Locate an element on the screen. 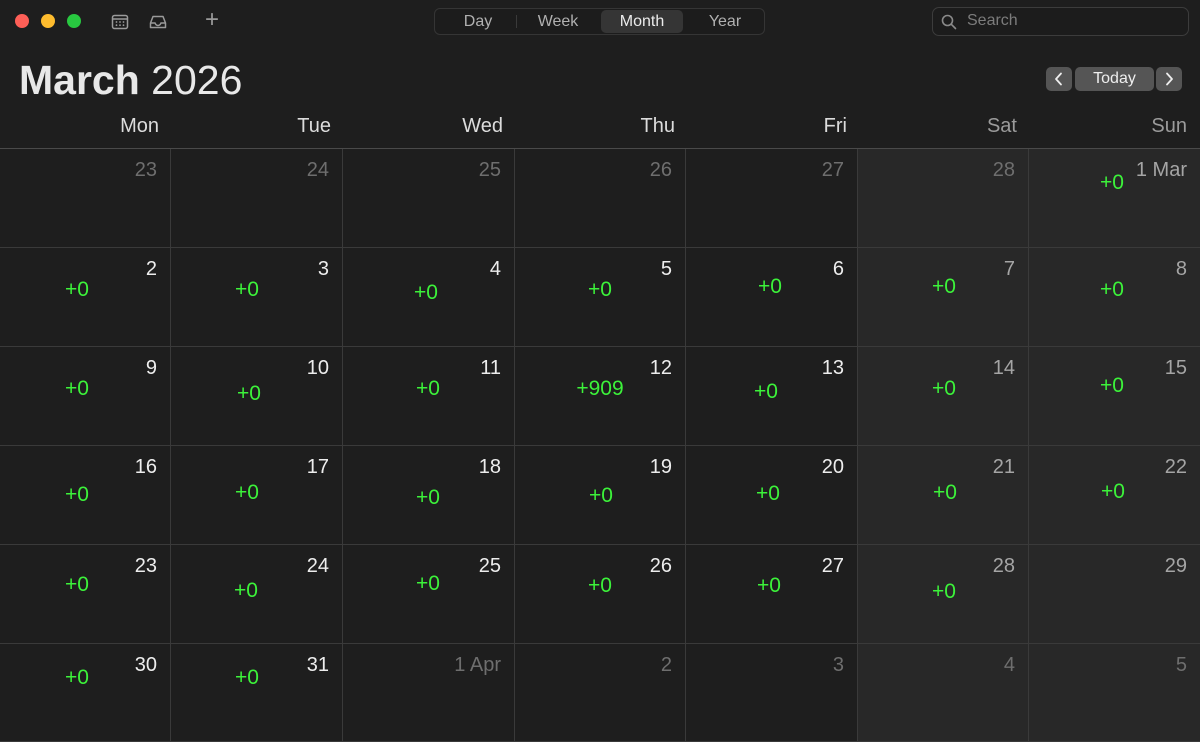 The height and width of the screenshot is (742, 1200). day-cell: 6 +0 is located at coordinates (772, 297).